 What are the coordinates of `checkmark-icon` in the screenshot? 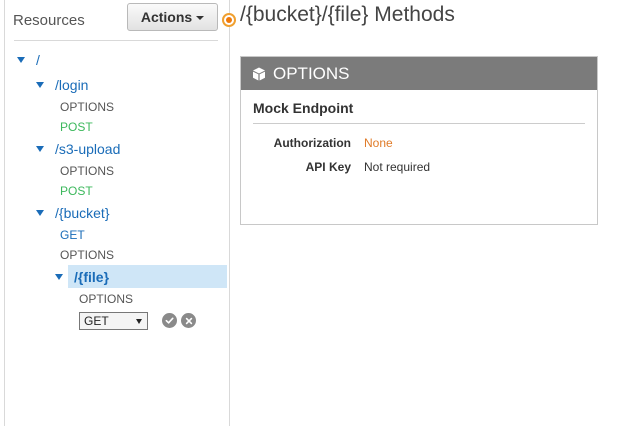 It's located at (169, 320).